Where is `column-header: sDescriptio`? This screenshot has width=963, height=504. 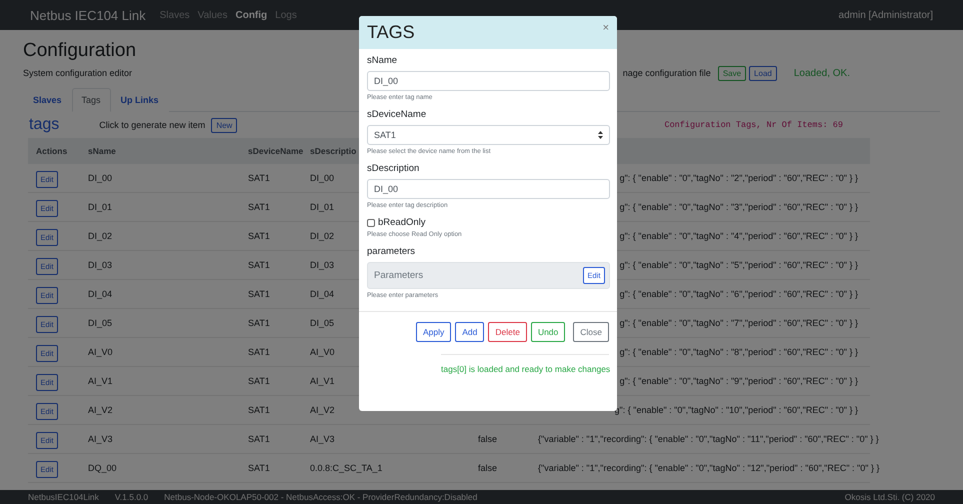 column-header: sDescriptio is located at coordinates (333, 151).